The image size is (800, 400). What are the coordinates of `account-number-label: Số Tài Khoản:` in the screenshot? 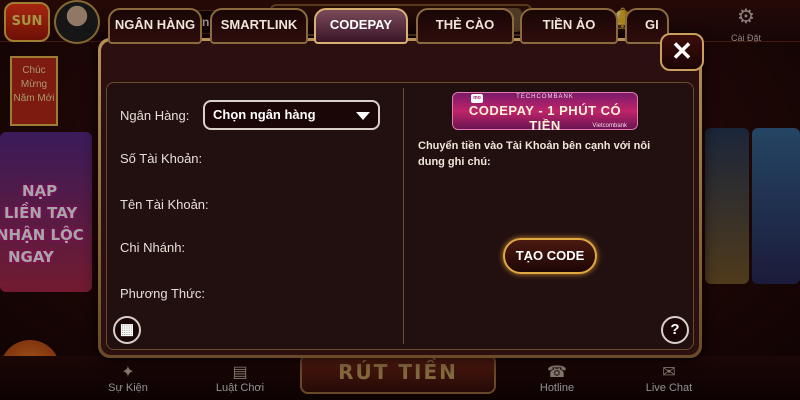 It's located at (161, 158).